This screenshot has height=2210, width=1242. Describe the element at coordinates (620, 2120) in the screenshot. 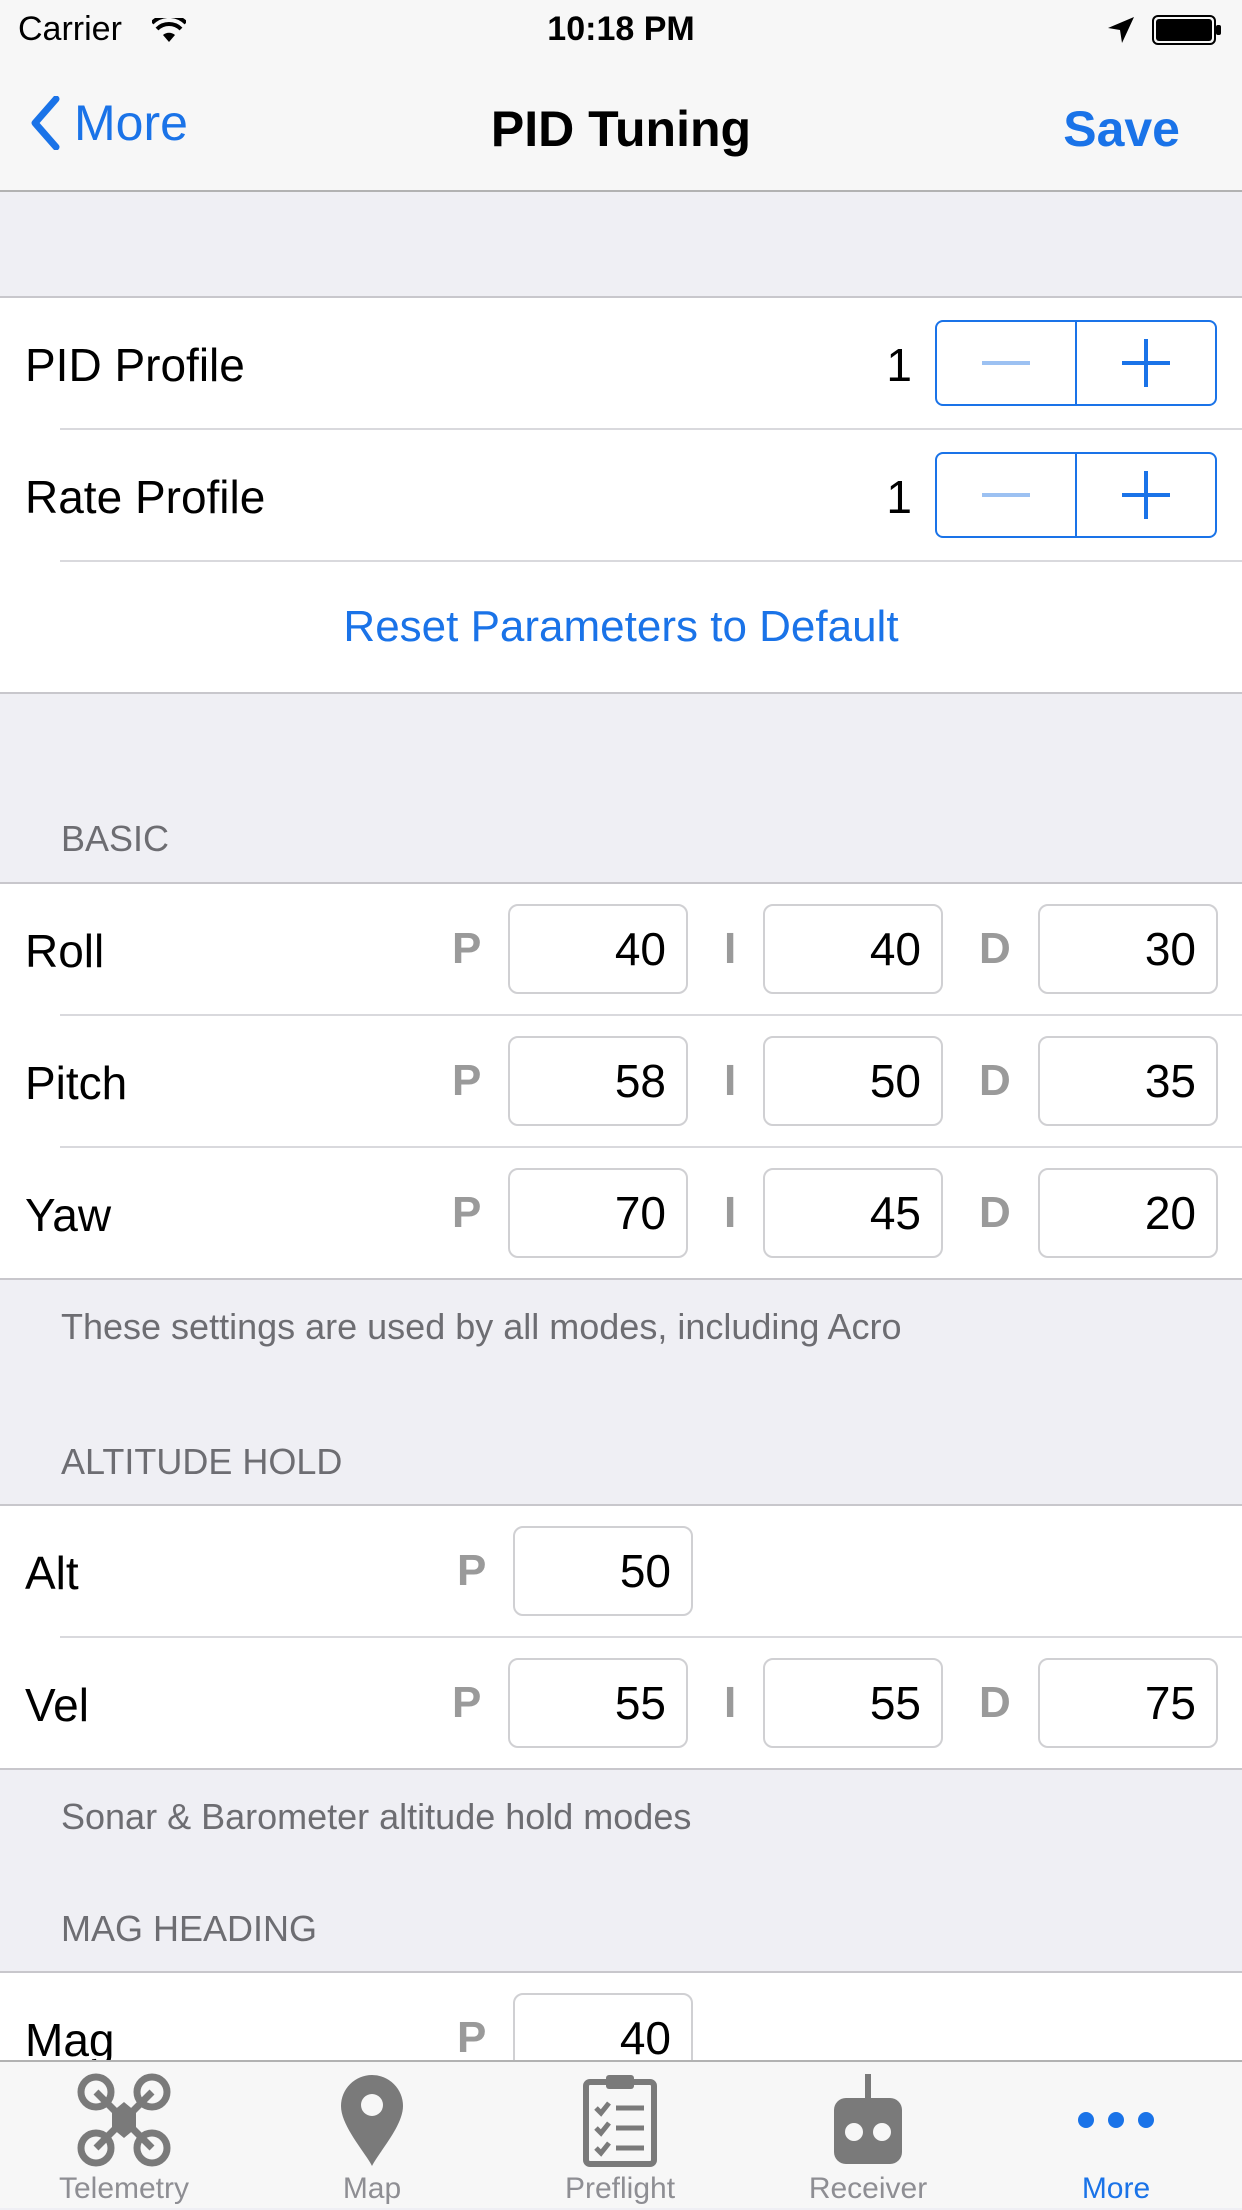

I see `clipboard-icon` at that location.